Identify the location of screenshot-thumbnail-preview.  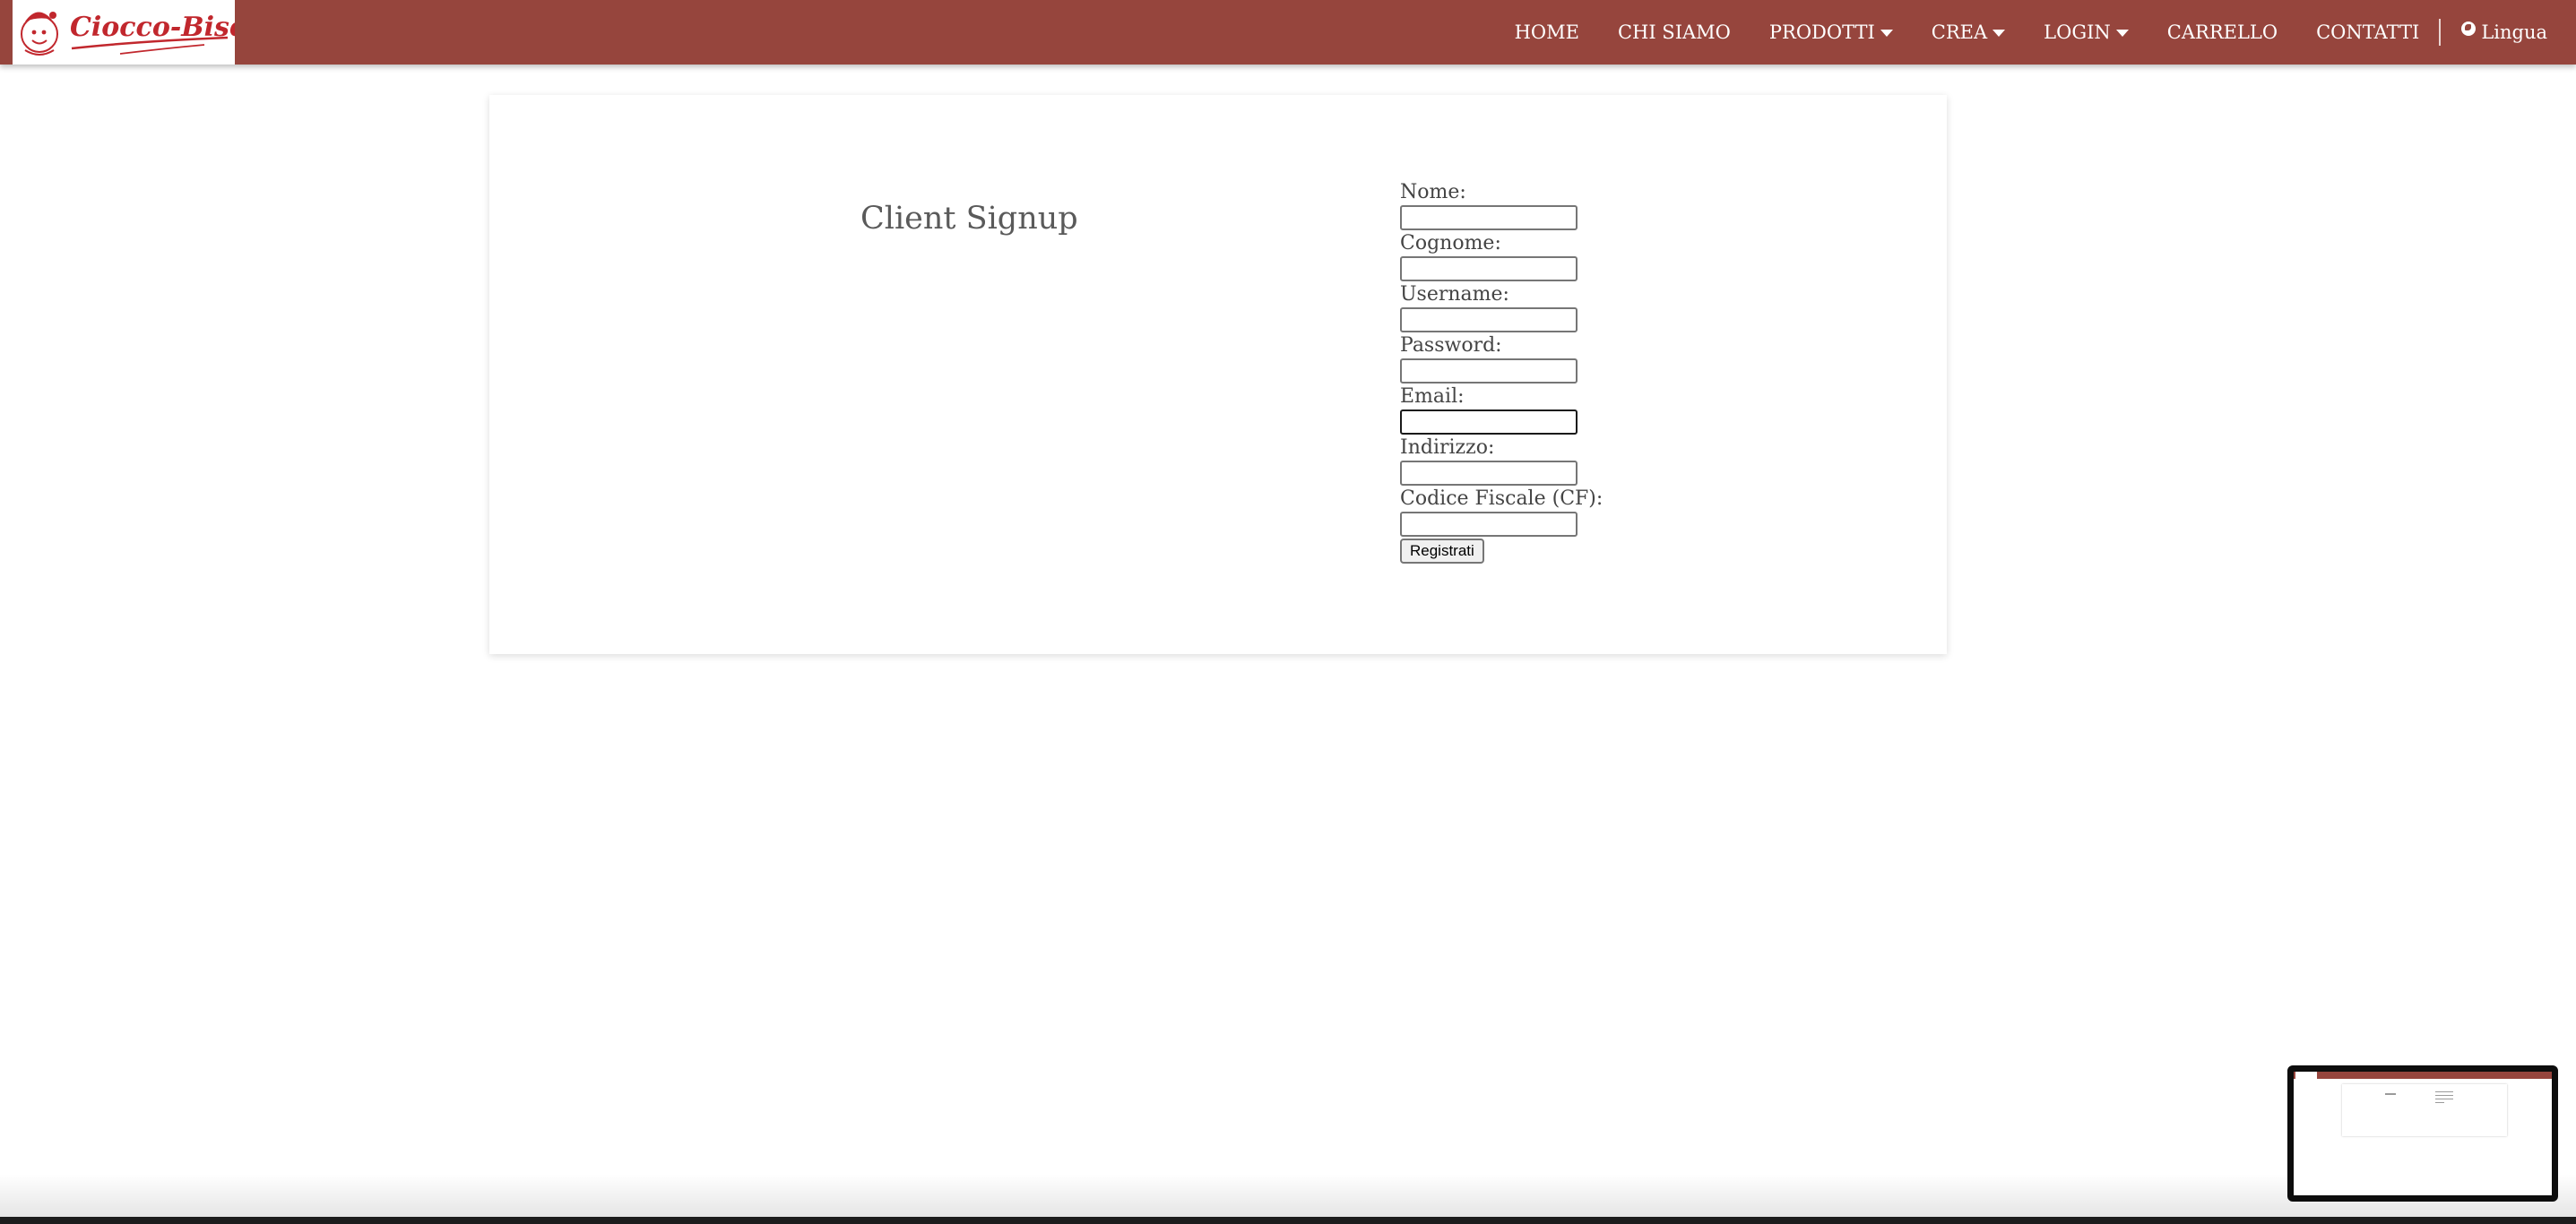
(2422, 1133).